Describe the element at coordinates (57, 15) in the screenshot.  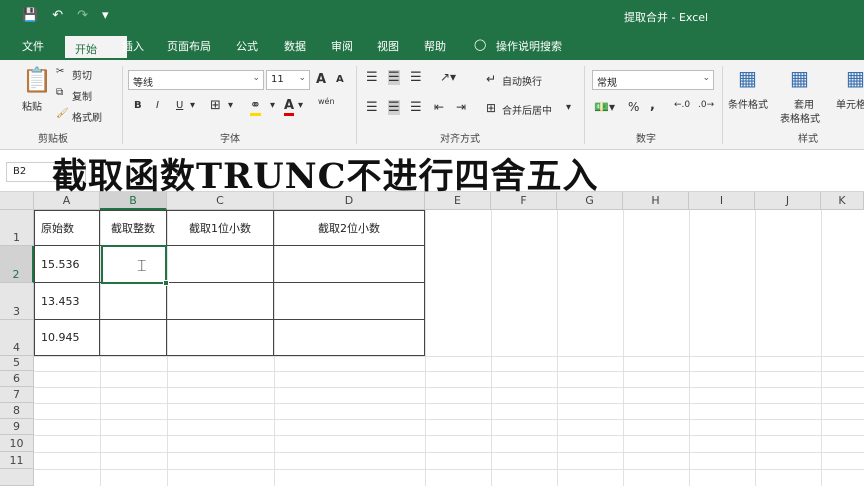
I see `undo-icon: ↶` at that location.